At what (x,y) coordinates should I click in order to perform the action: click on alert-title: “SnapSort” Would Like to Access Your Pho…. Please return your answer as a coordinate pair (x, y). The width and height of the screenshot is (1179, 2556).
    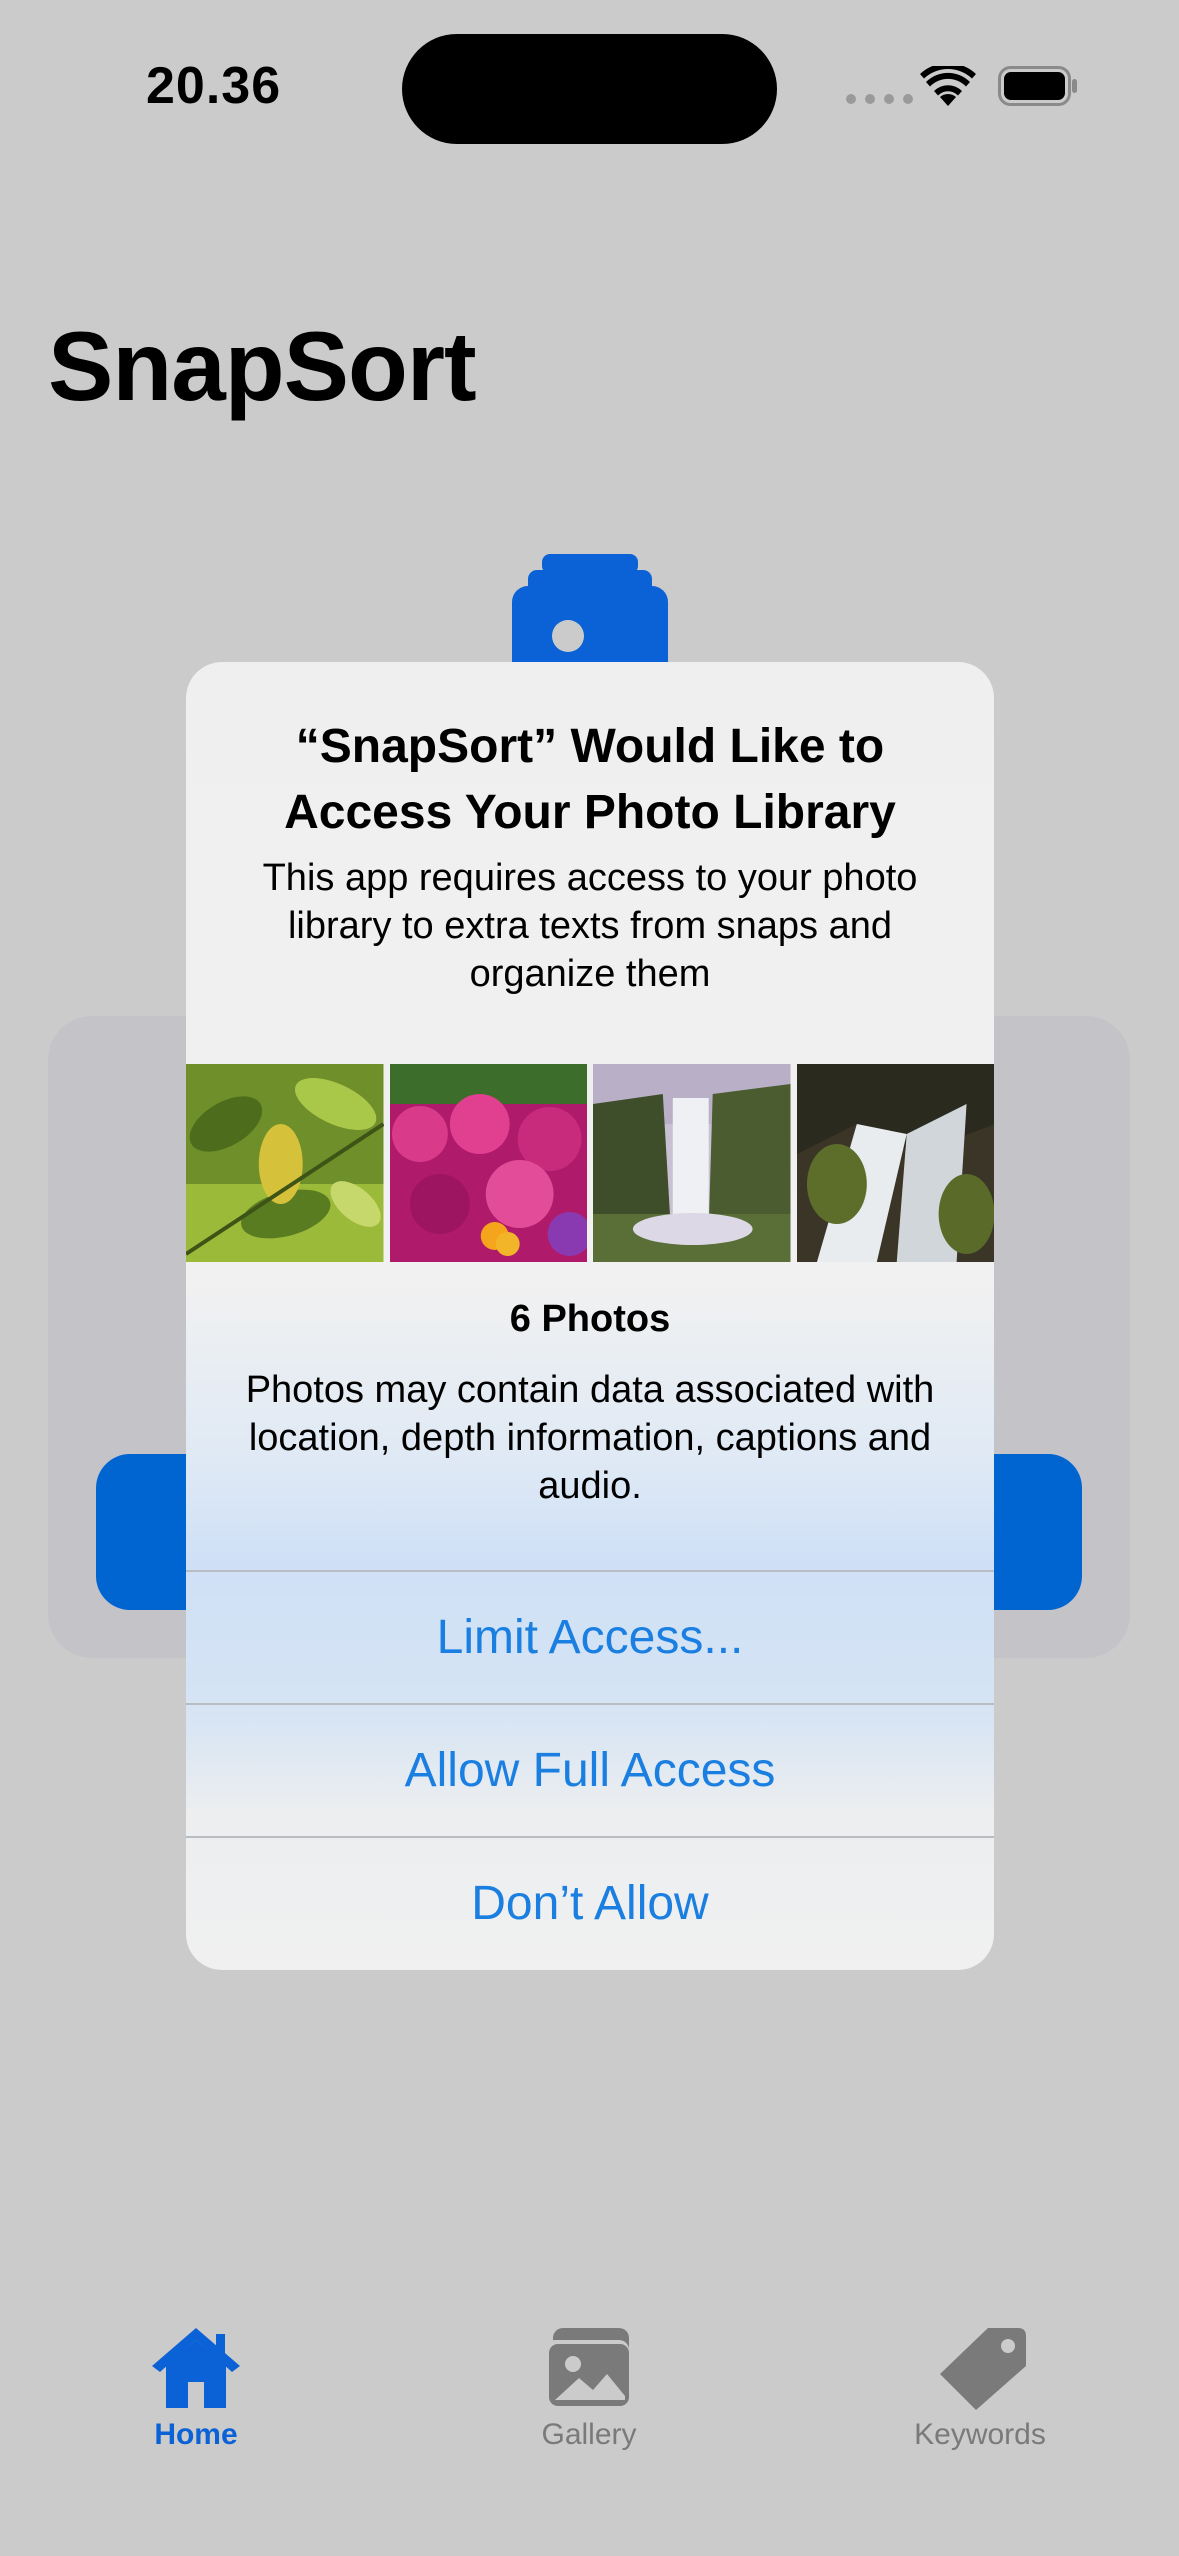
    Looking at the image, I should click on (590, 779).